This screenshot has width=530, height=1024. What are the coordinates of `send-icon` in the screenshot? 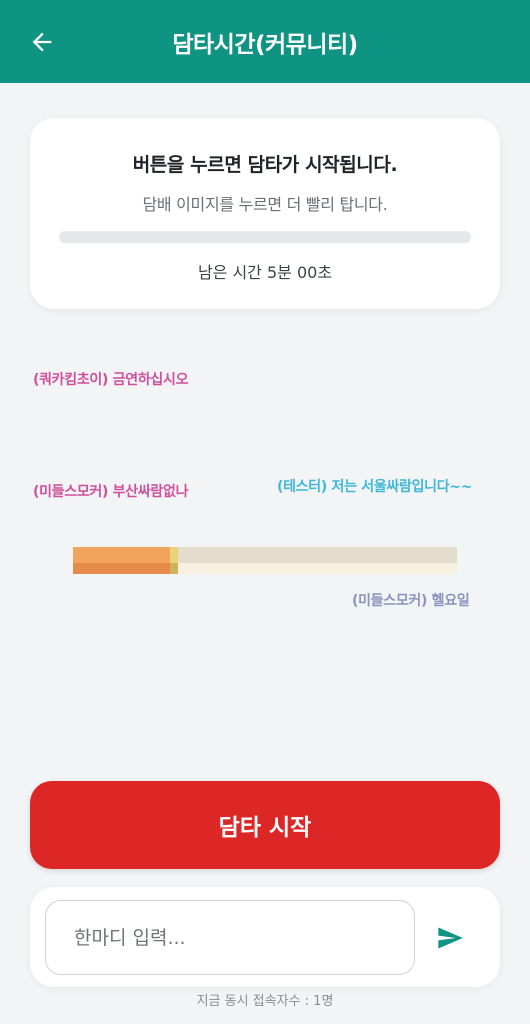 It's located at (450, 938).